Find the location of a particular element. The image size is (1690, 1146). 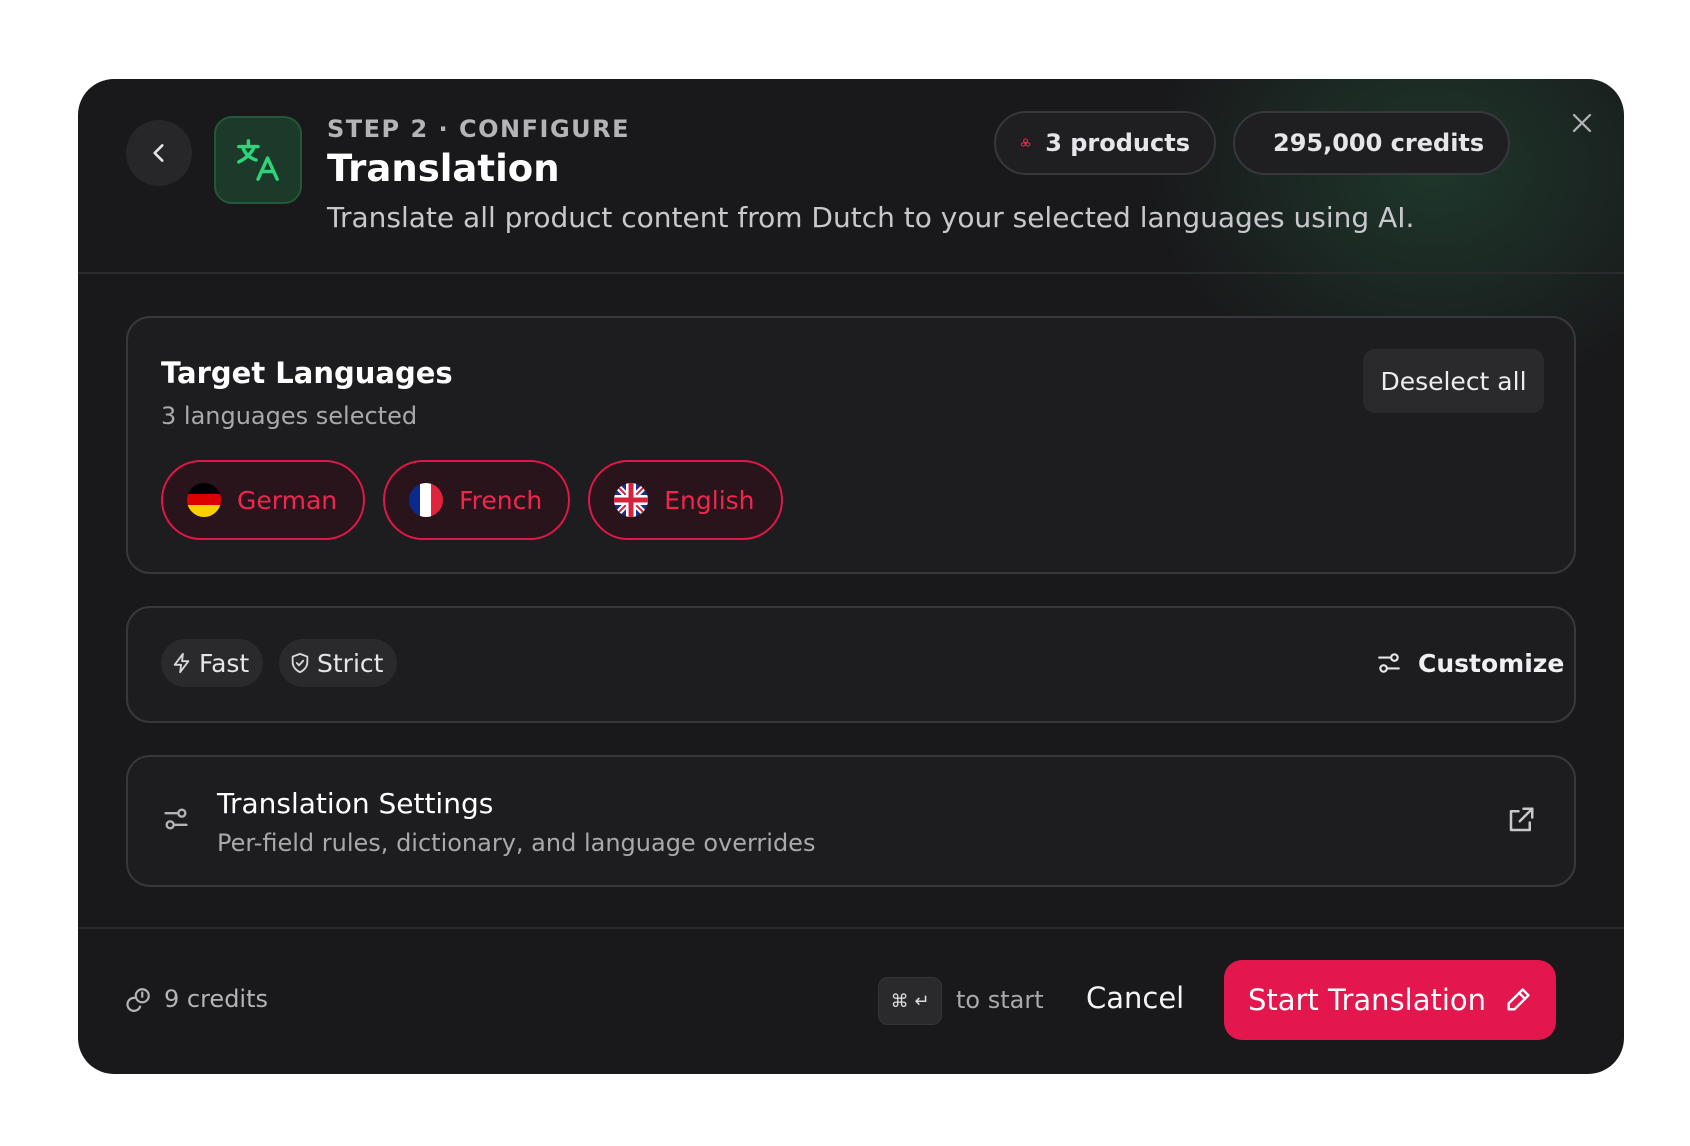

cancel-button: Cancel is located at coordinates (1135, 998).